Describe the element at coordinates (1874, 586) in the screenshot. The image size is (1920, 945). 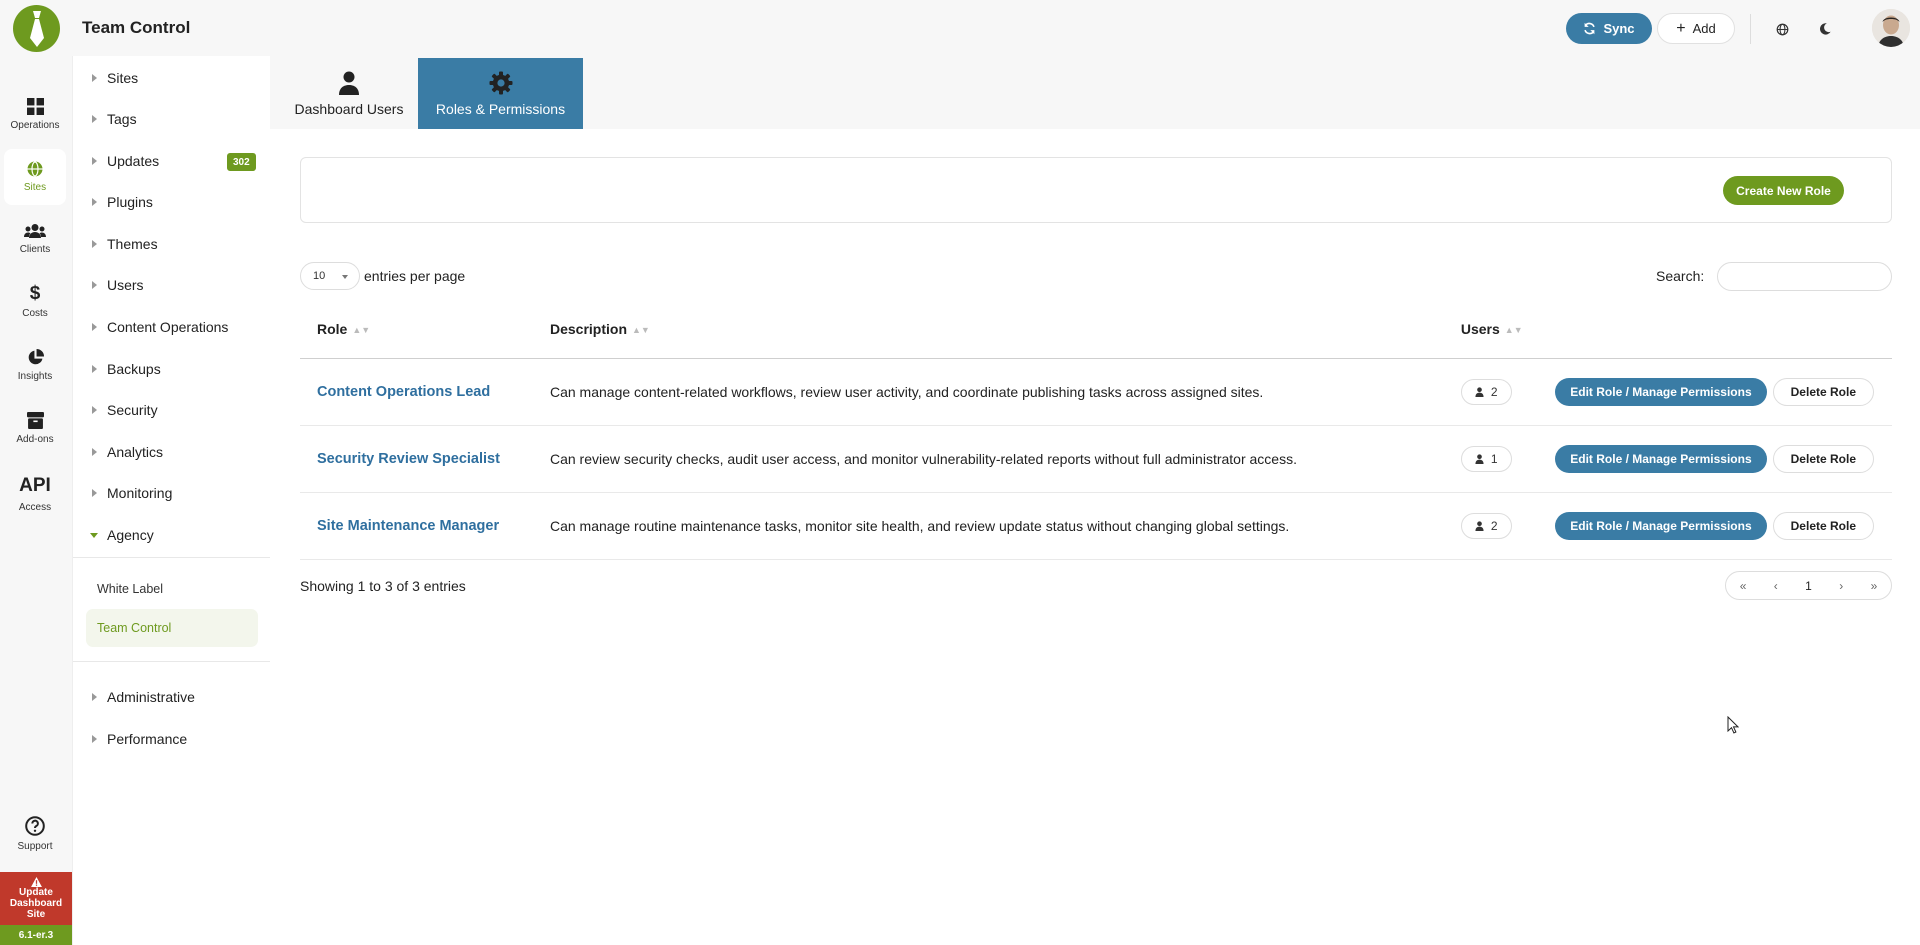
I see `last-page-button: »` at that location.